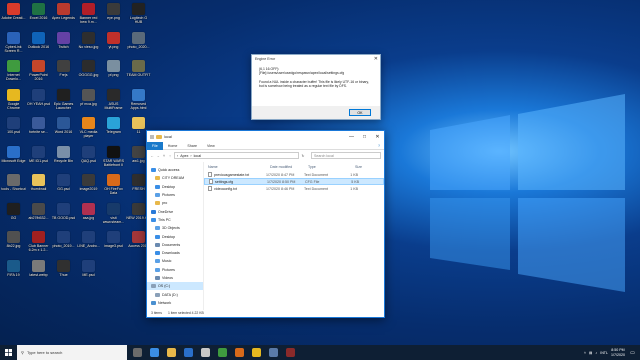 The width and height of the screenshot is (640, 360). Describe the element at coordinates (175, 261) in the screenshot. I see `nav-item: Music` at that location.